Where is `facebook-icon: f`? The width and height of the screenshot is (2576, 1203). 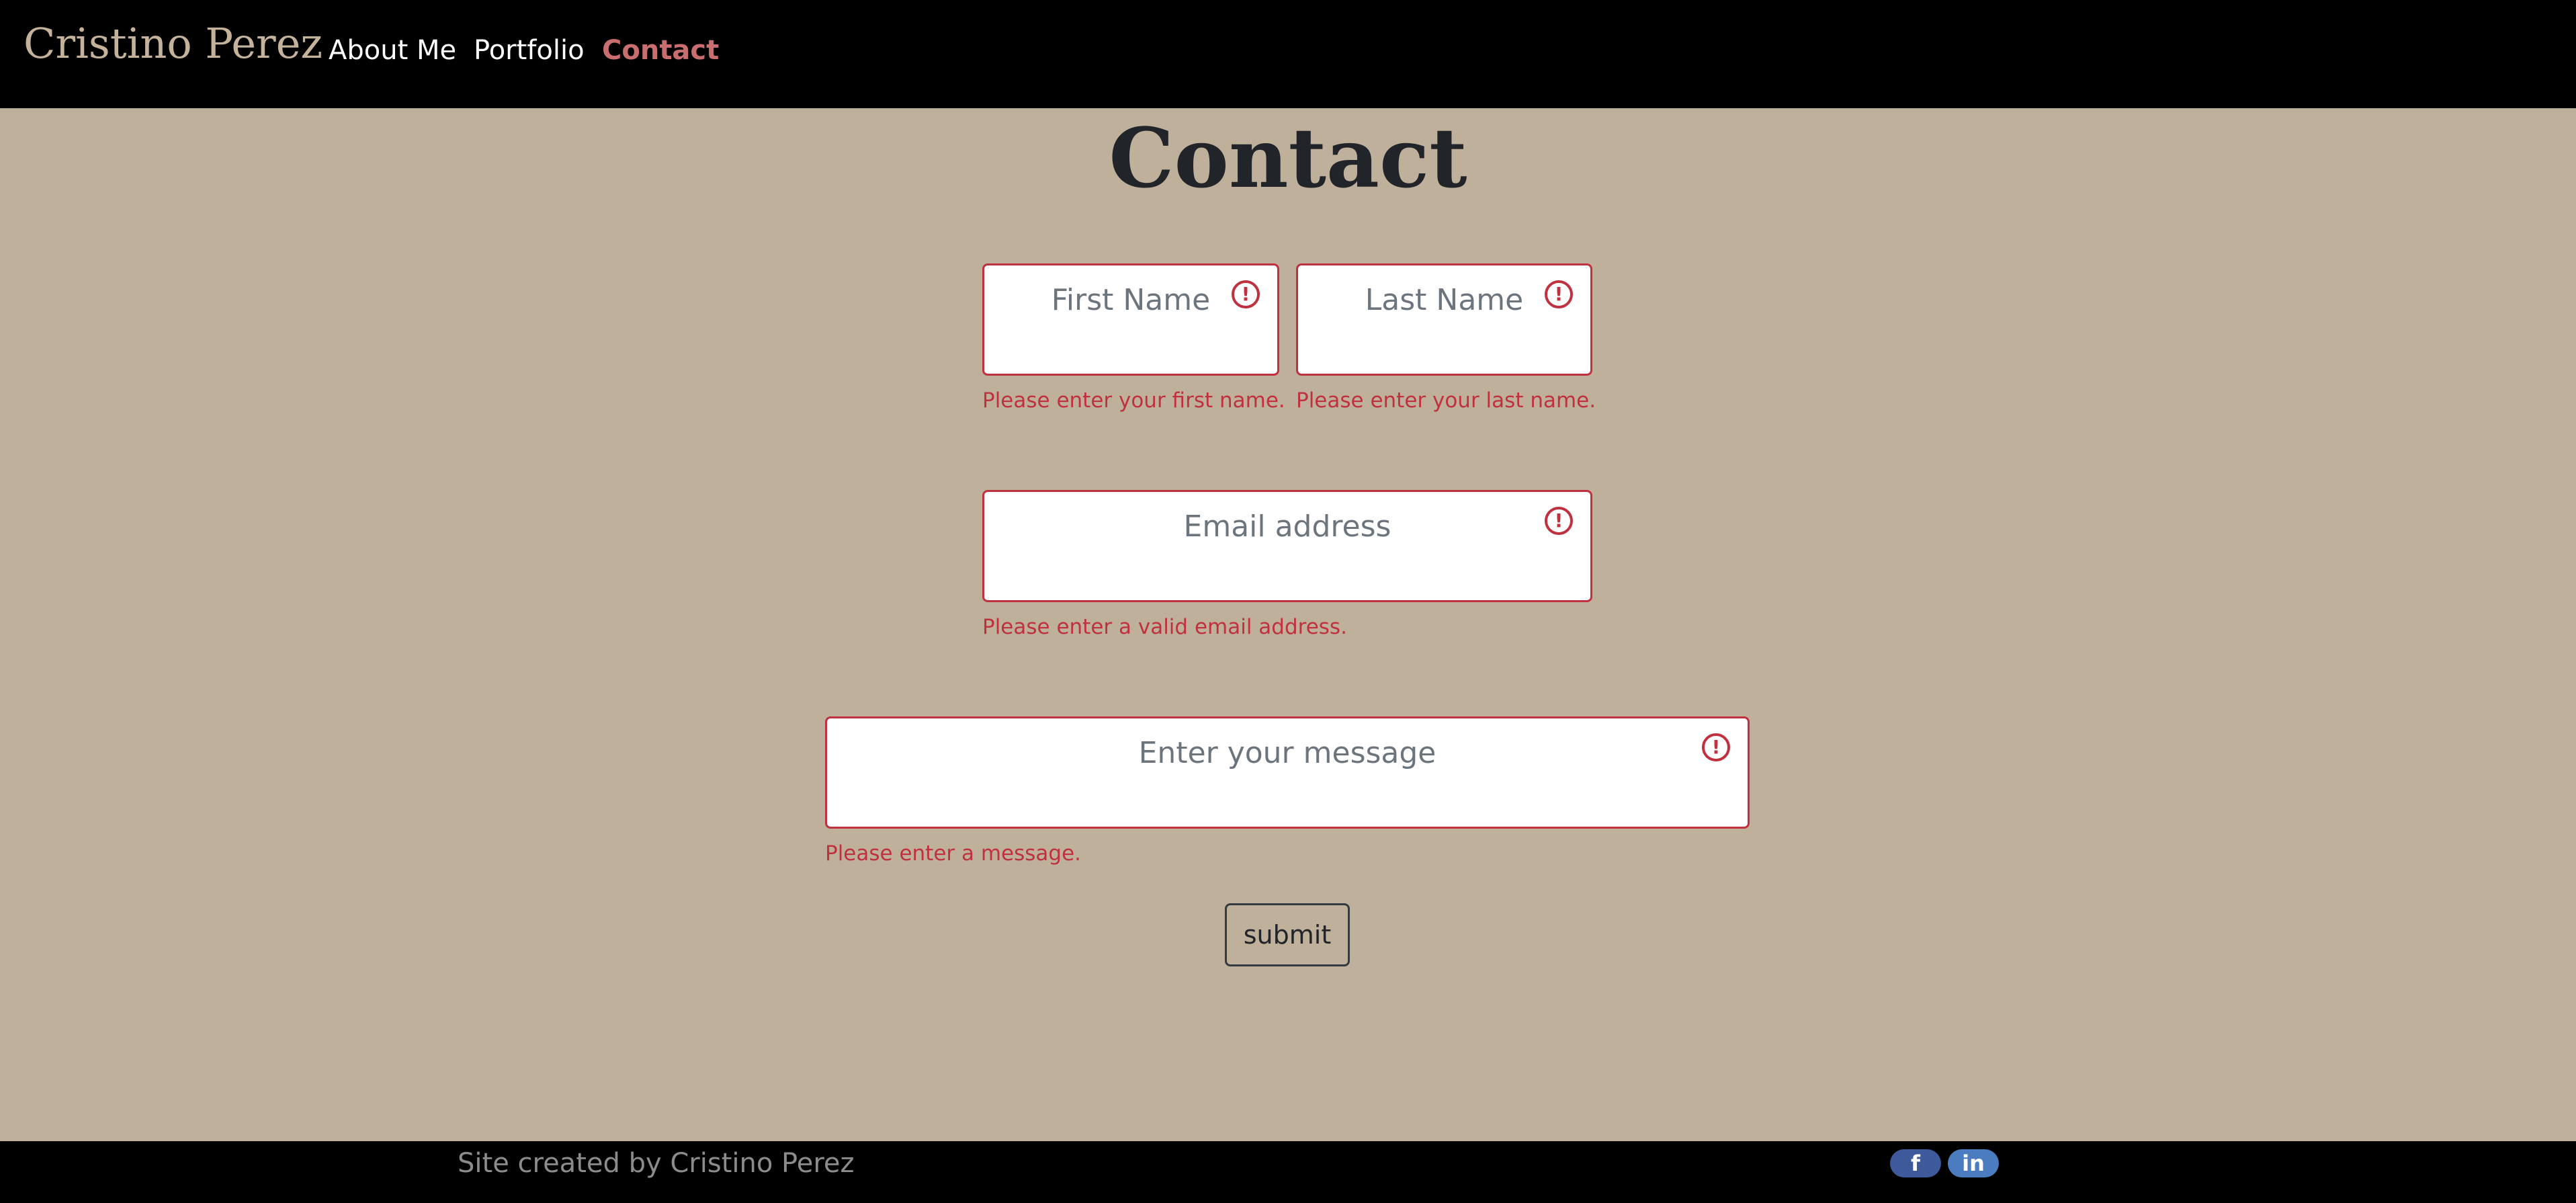 facebook-icon: f is located at coordinates (1915, 1163).